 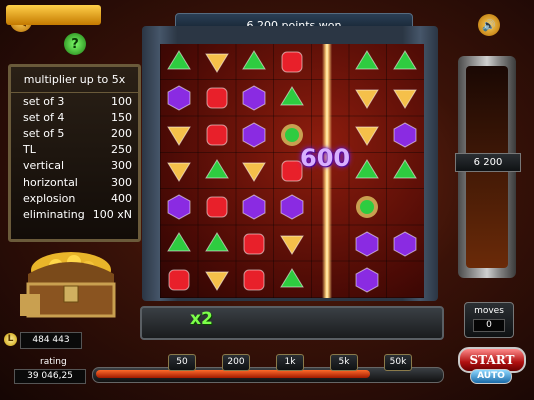 What do you see at coordinates (201, 319) in the screenshot?
I see `multiplier-badge: x2` at bounding box center [201, 319].